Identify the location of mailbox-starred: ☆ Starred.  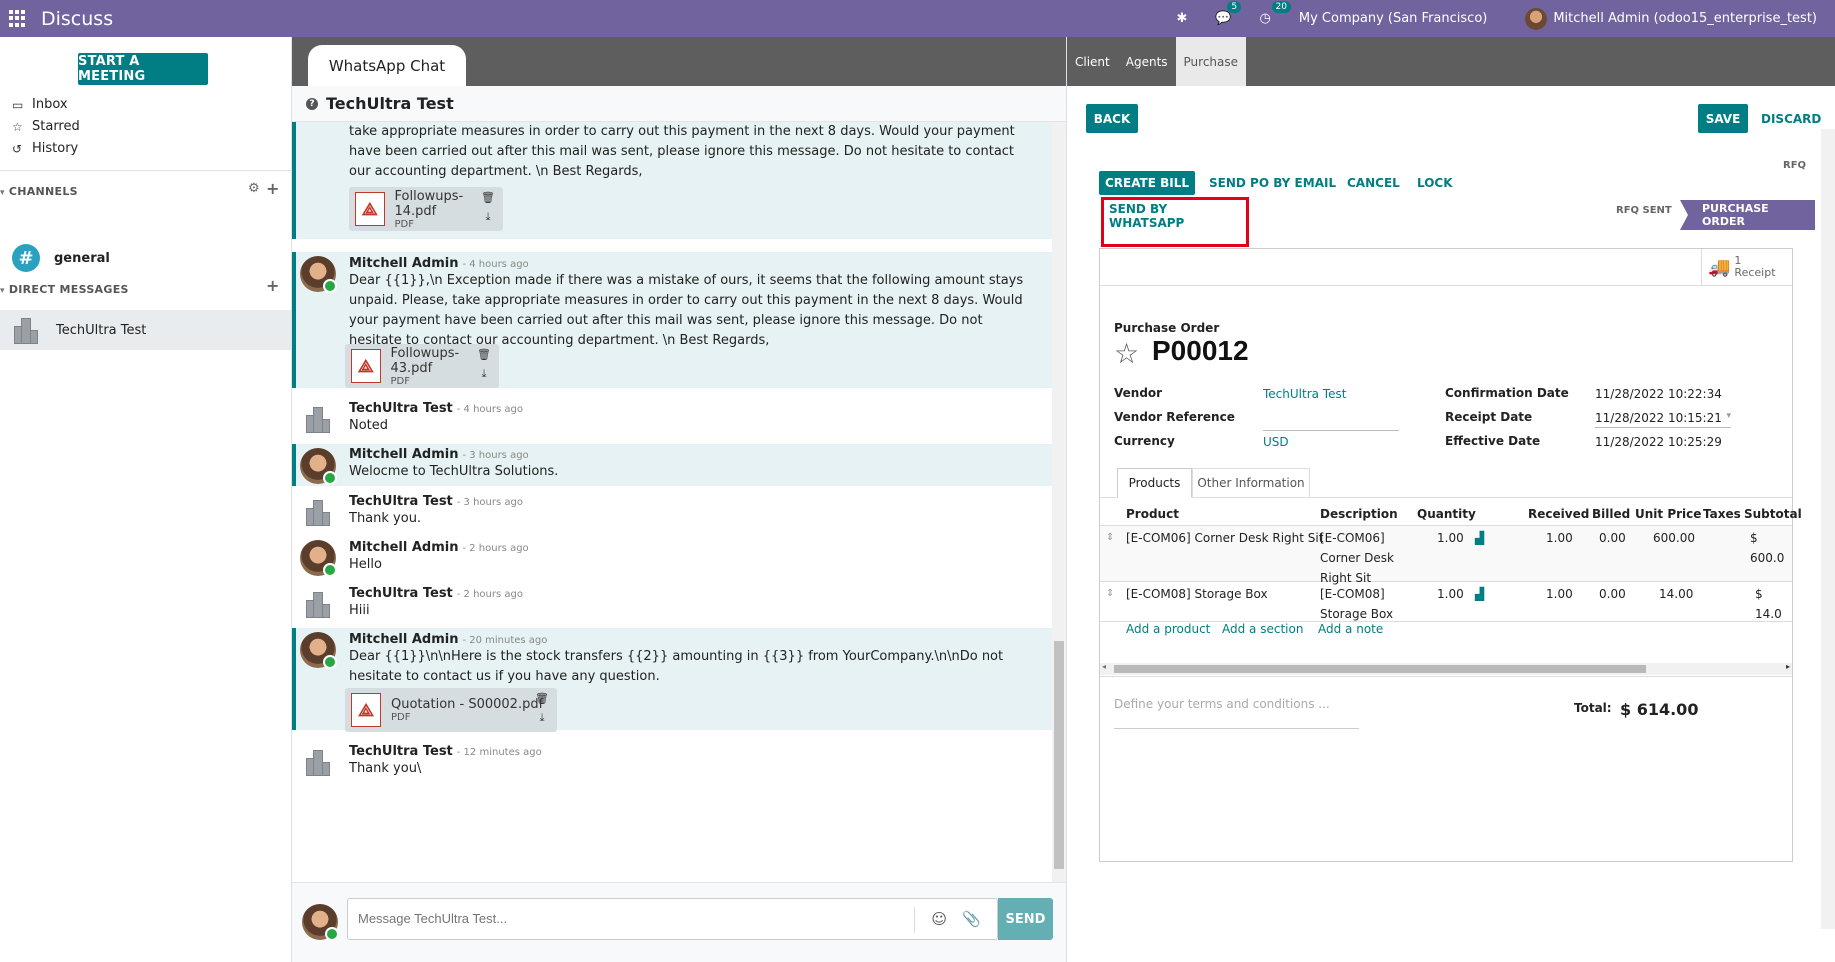
(46, 126).